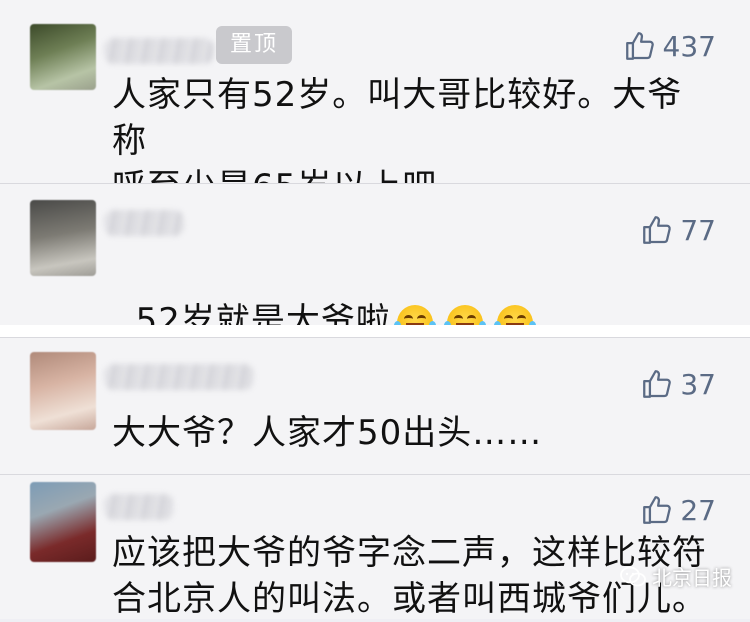 This screenshot has height=622, width=750. What do you see at coordinates (678, 510) in the screenshot?
I see `like-button: 27` at bounding box center [678, 510].